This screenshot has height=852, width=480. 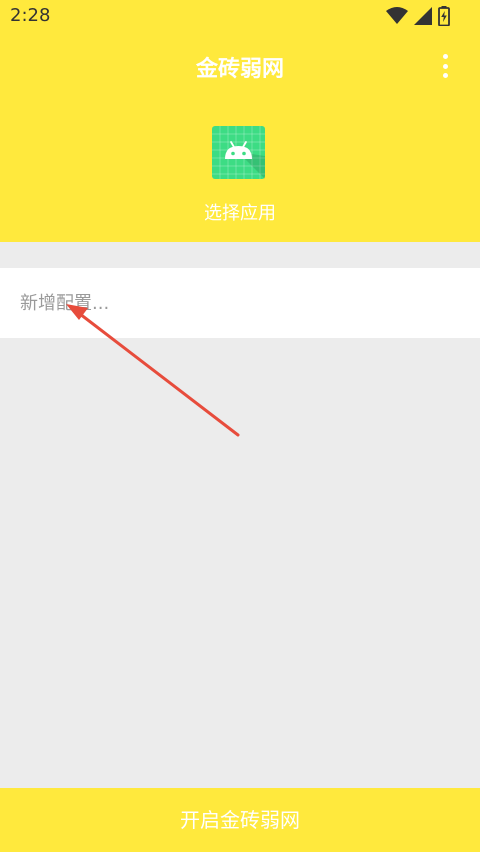 I want to click on app-title: 金砖弱网, so click(x=239, y=69).